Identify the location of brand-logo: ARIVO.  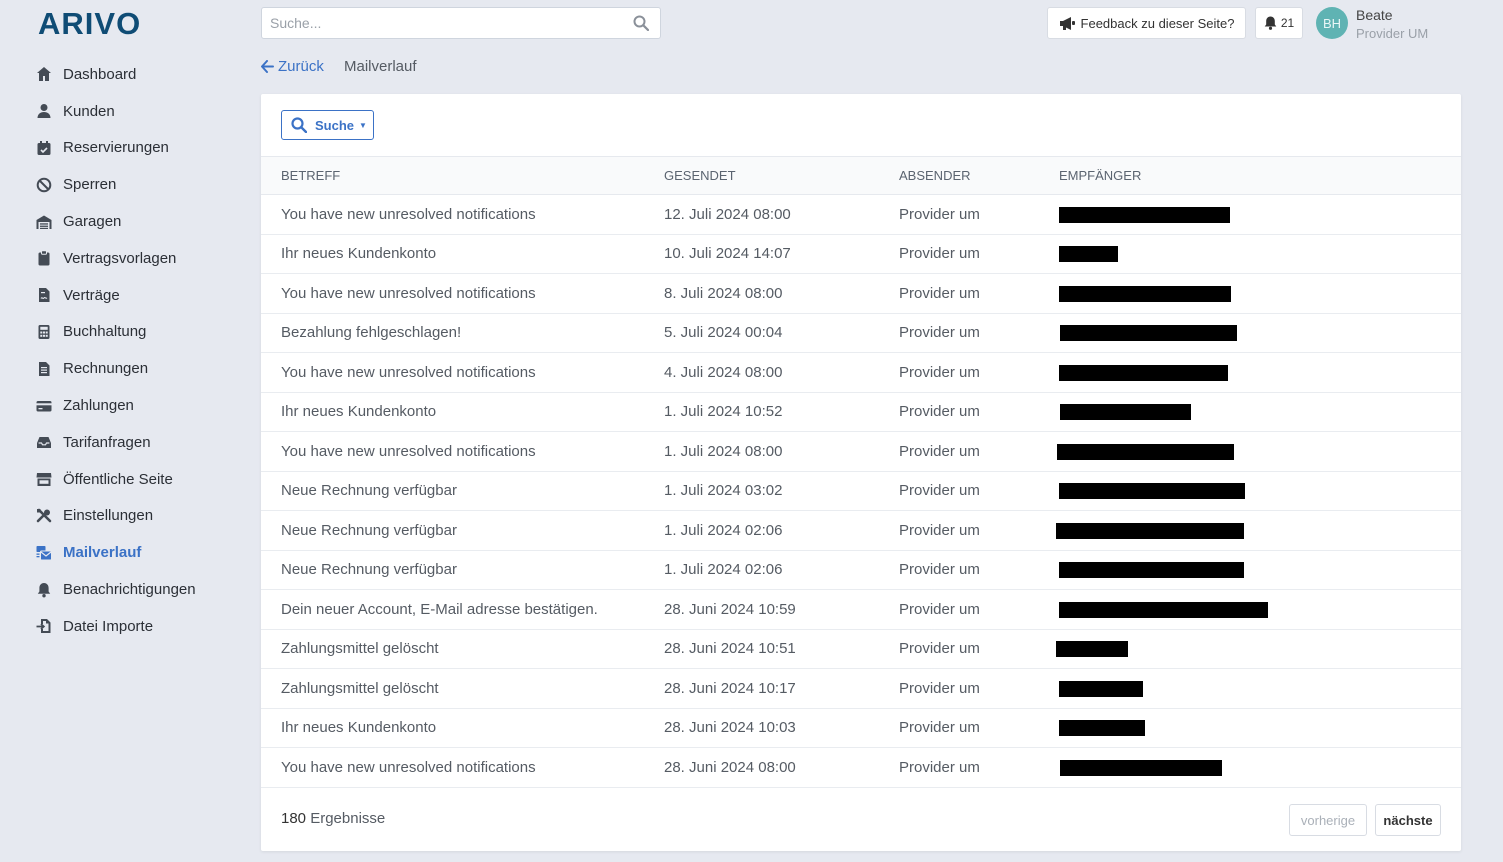
(98, 23).